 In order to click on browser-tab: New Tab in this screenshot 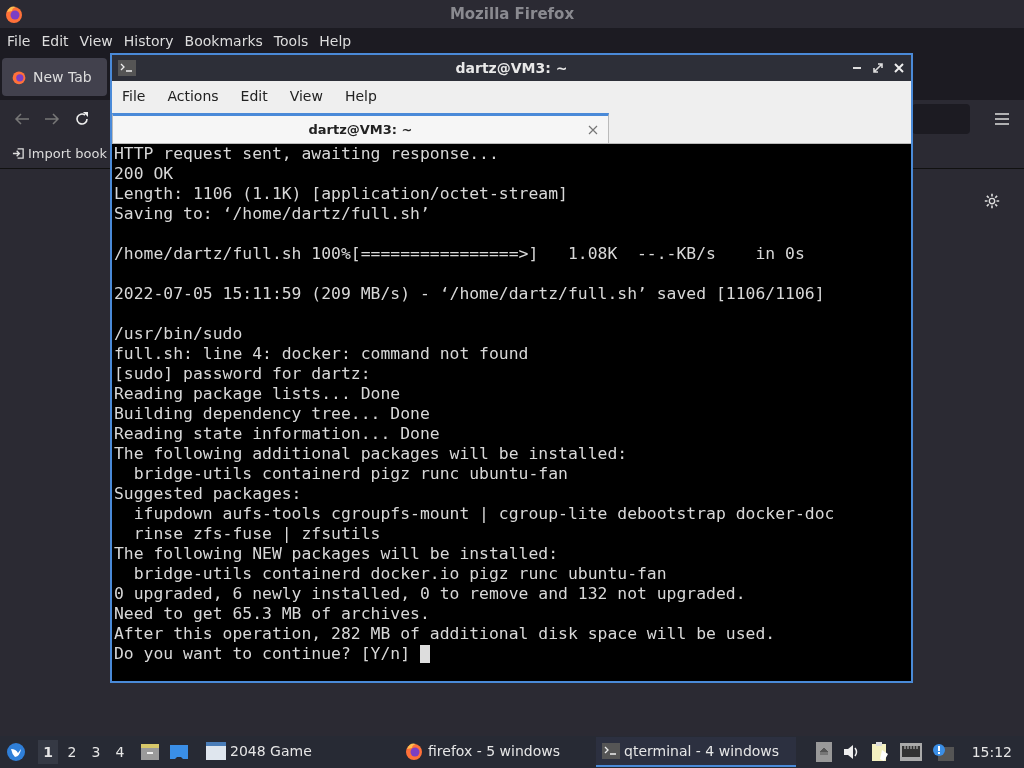, I will do `click(54, 77)`.